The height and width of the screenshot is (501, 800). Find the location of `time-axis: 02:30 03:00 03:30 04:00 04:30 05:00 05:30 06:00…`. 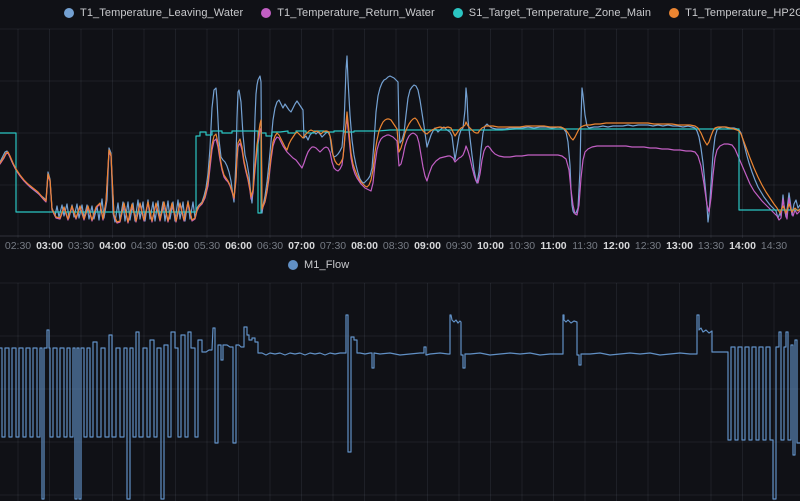

time-axis: 02:30 03:00 03:30 04:00 04:30 05:00 05:30 06:00… is located at coordinates (400, 247).